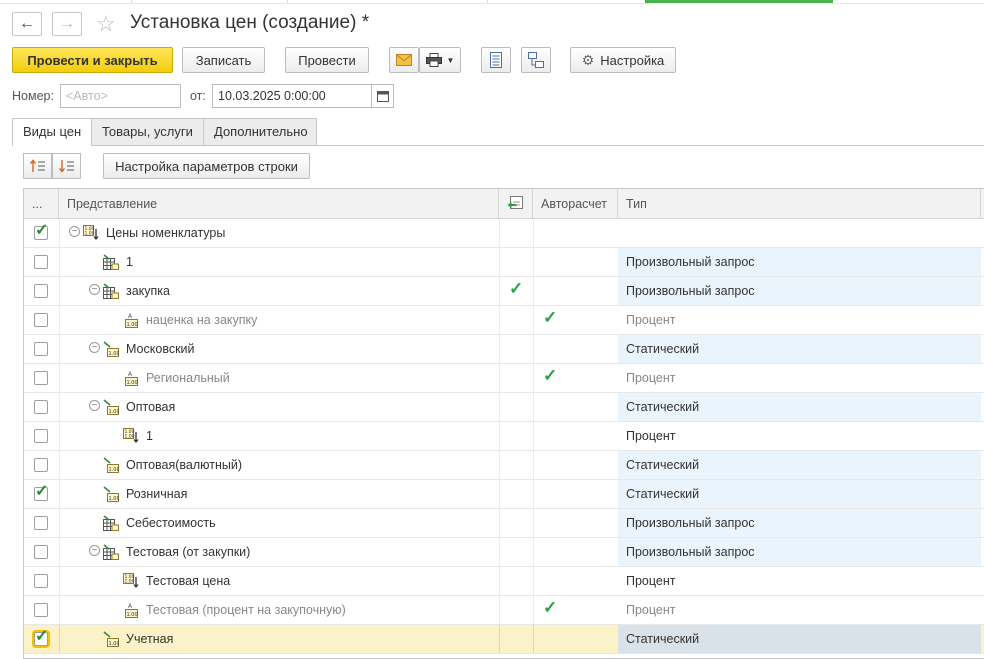 This screenshot has width=984, height=659. Describe the element at coordinates (223, 60) in the screenshot. I see `save-button: Записать` at that location.